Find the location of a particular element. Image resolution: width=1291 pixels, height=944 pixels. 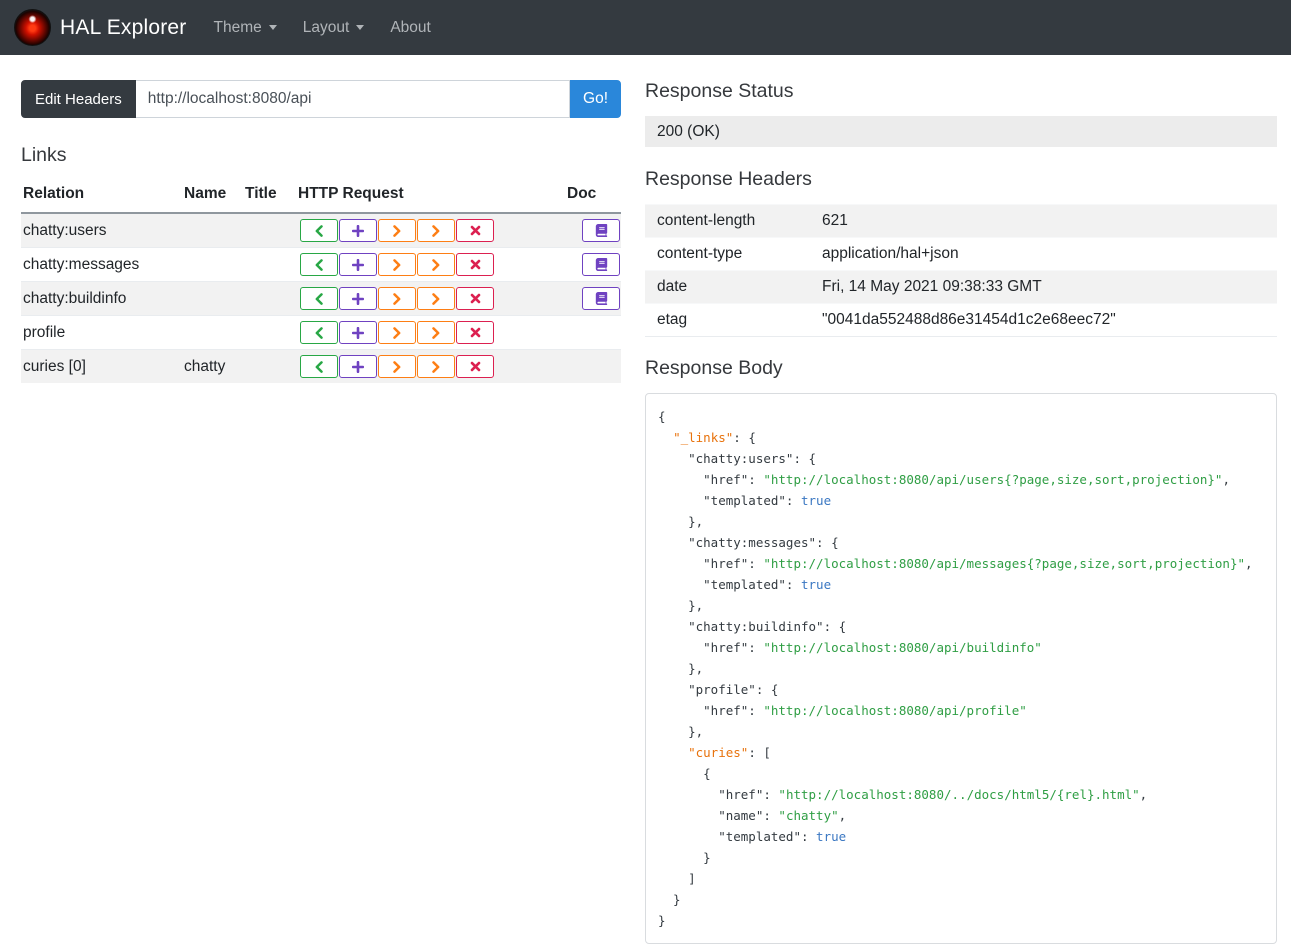

relation-cell: chatty:messages is located at coordinates (101, 264).